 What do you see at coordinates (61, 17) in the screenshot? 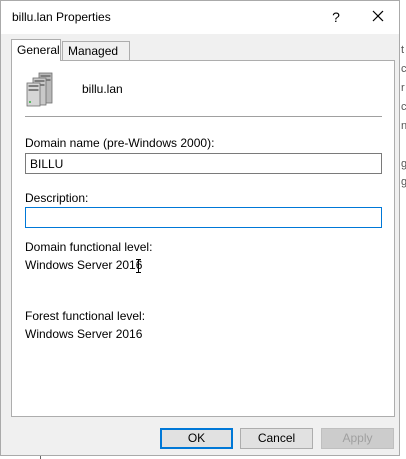
I see `window-title: billu.lan Properties` at bounding box center [61, 17].